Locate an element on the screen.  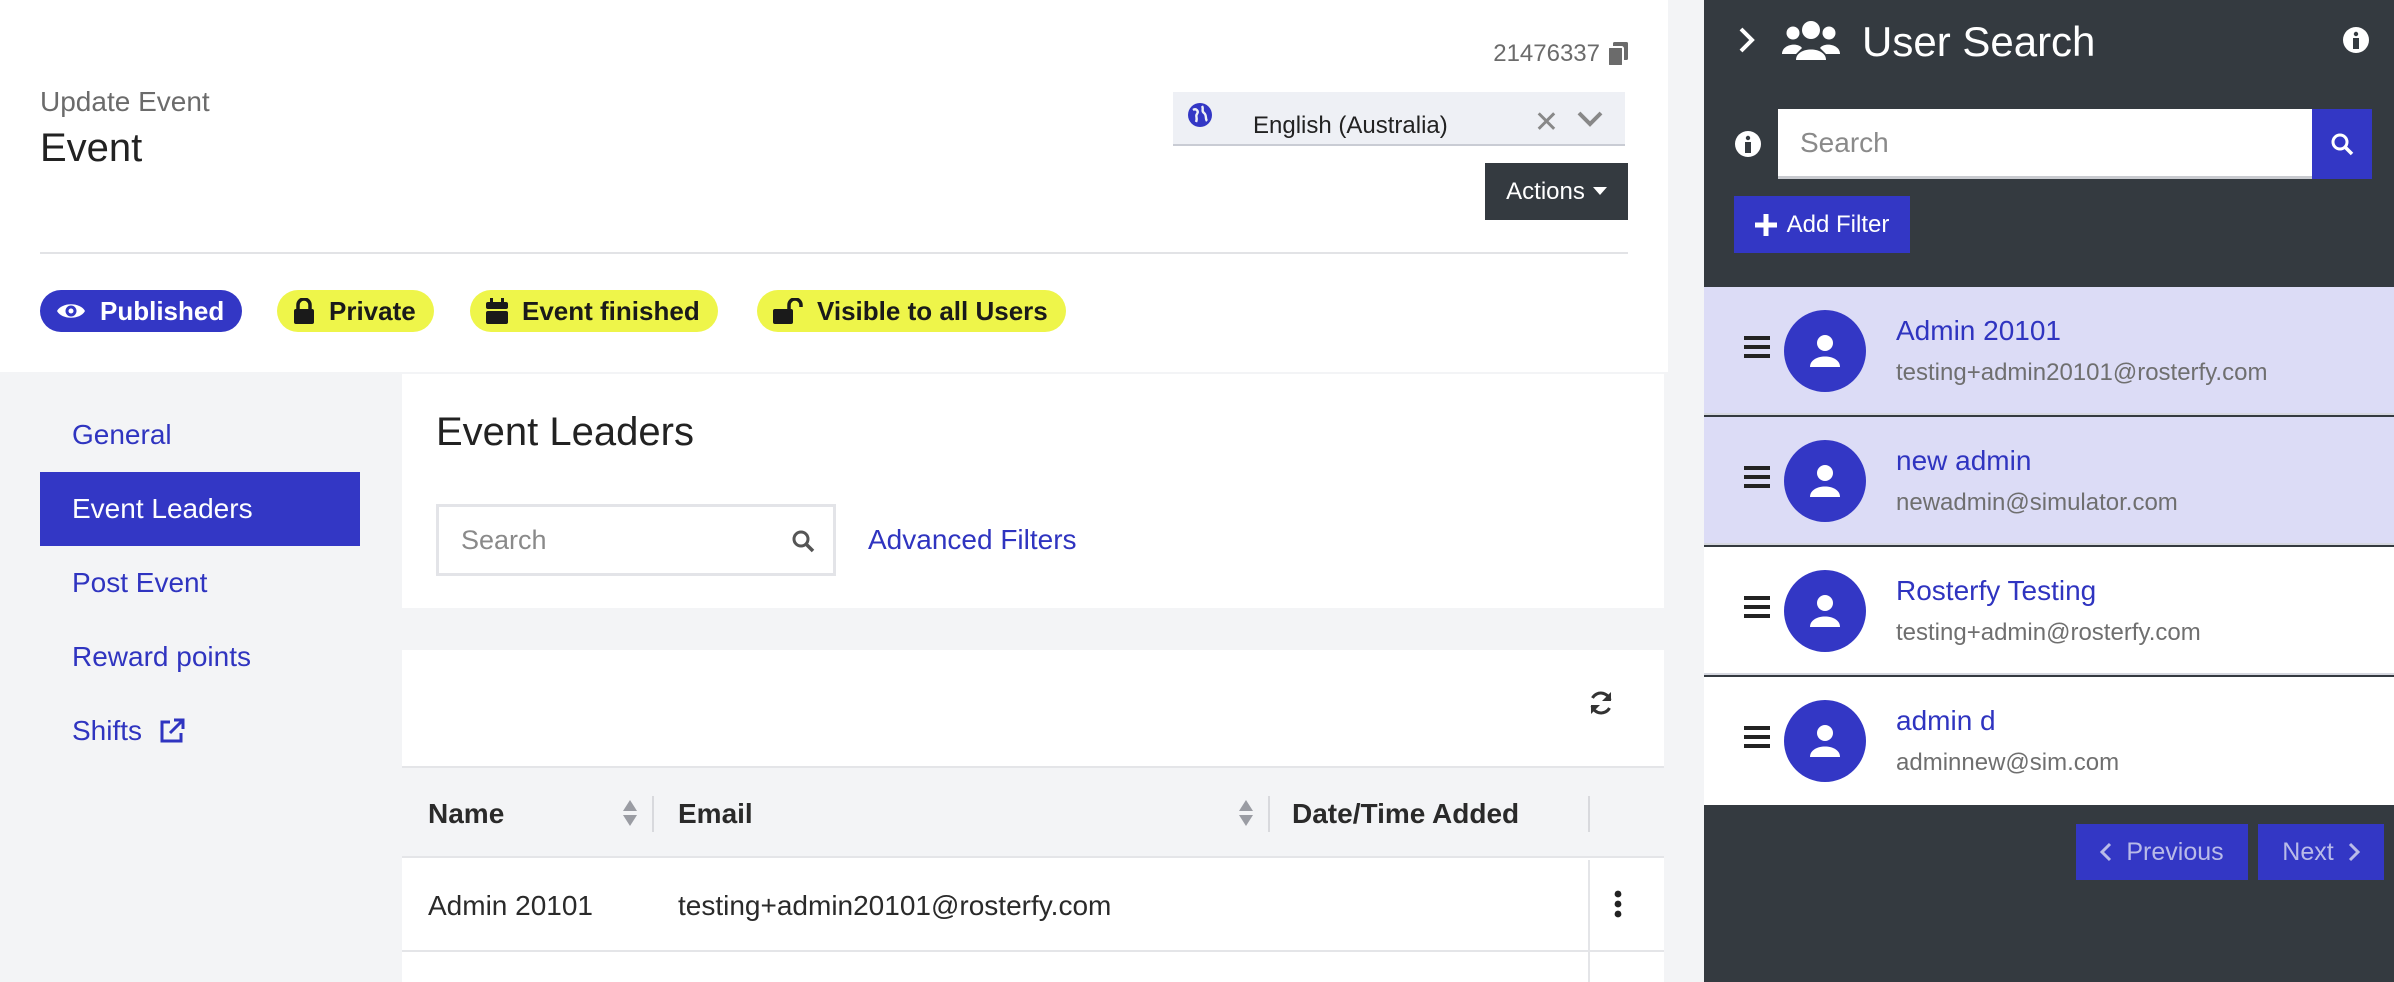
unlock-icon is located at coordinates (788, 311).